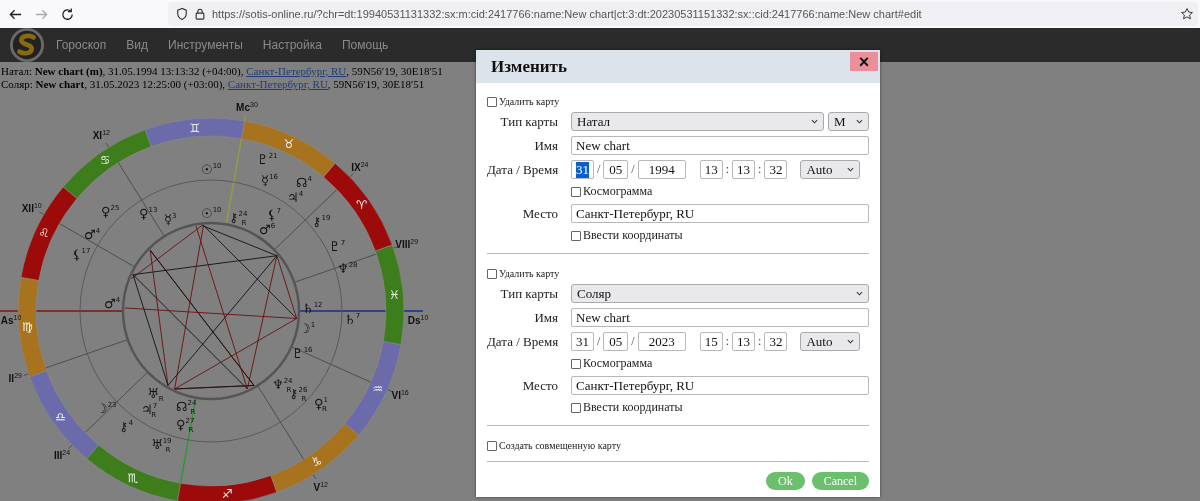 The width and height of the screenshot is (1200, 501). Describe the element at coordinates (522, 341) in the screenshot. I see `field-label: Дата / Время` at that location.